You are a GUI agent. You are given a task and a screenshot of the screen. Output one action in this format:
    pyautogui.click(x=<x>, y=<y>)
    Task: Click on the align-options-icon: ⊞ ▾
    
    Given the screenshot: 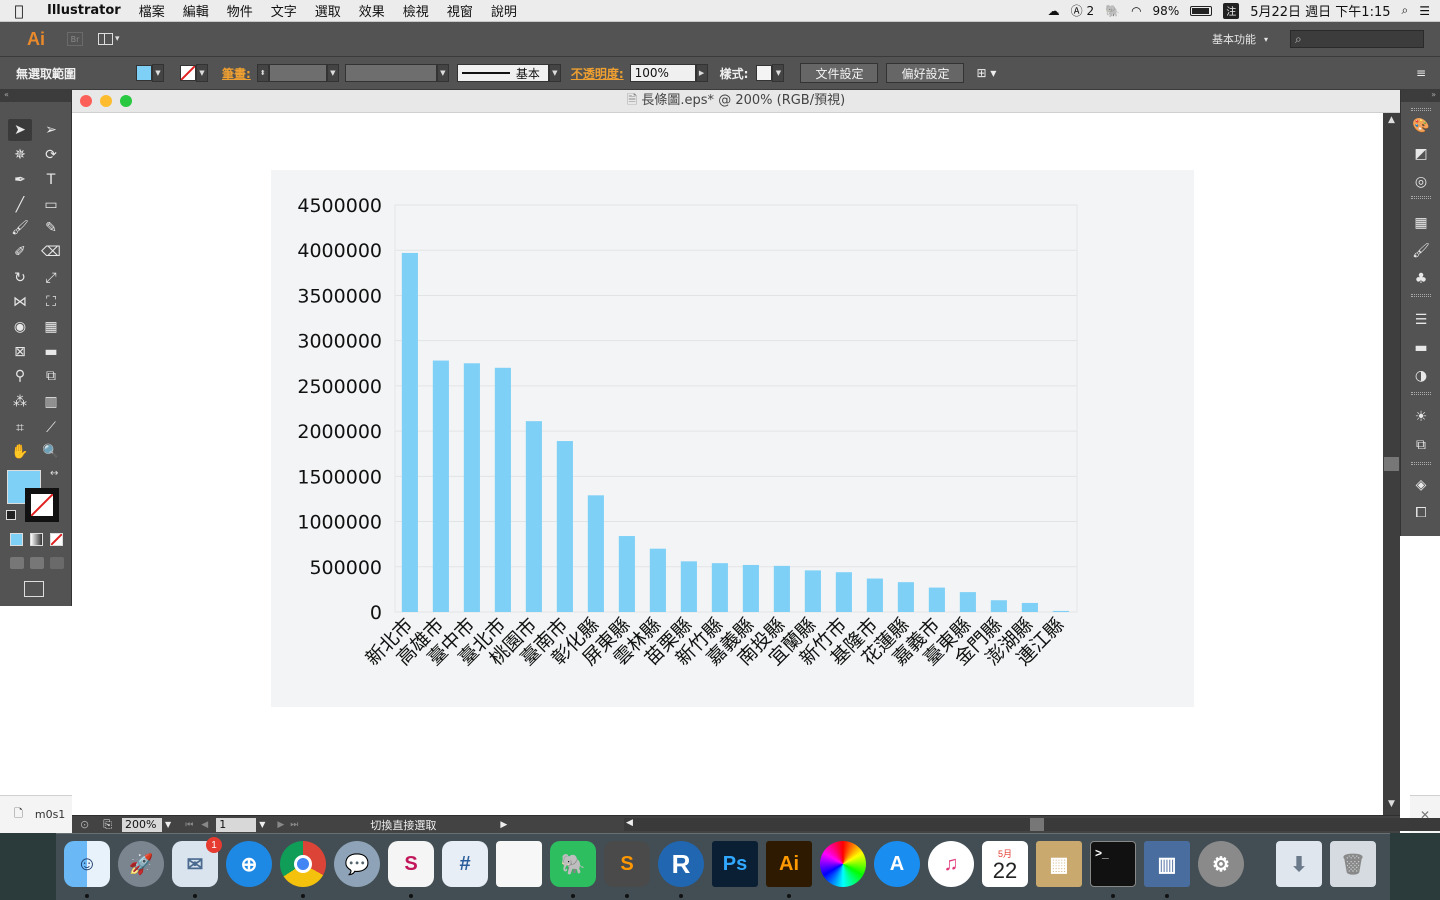 What is the action you would take?
    pyautogui.click(x=986, y=73)
    